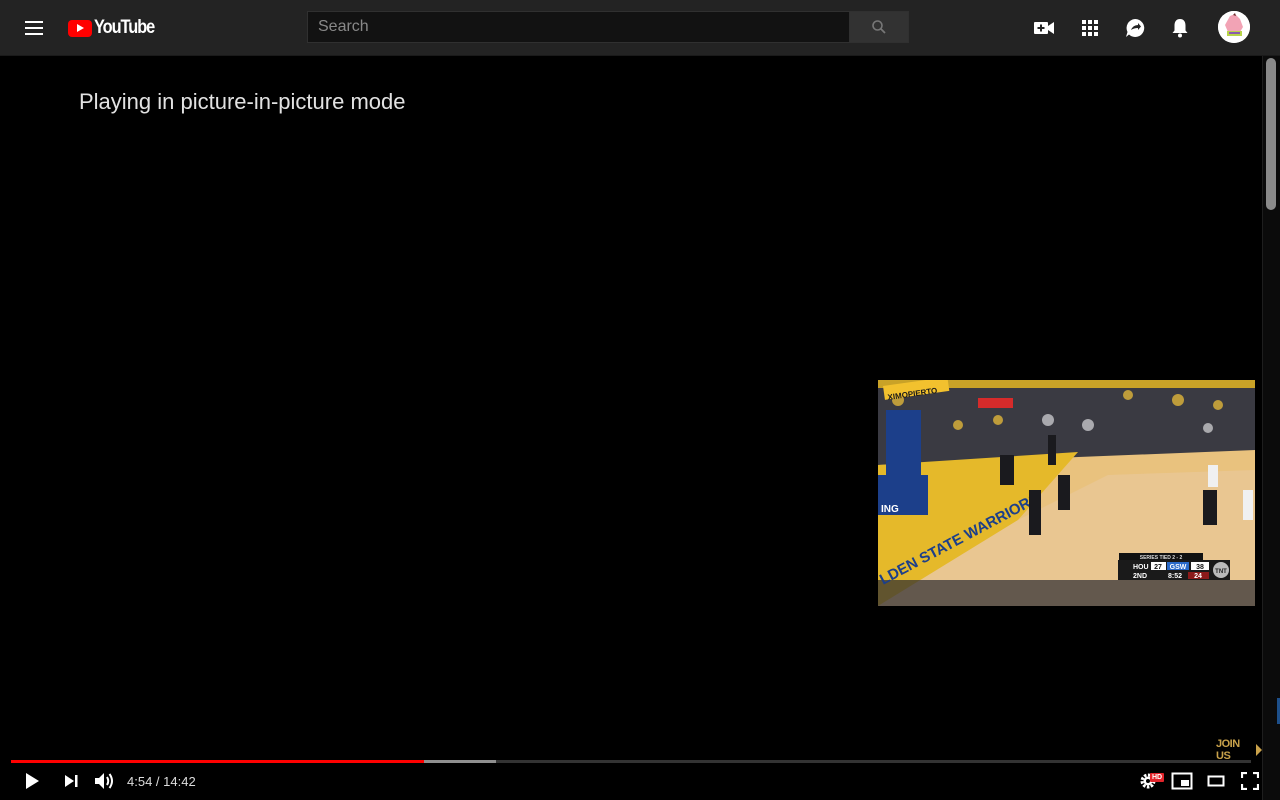 Image resolution: width=1280 pixels, height=800 pixels. I want to click on svg-text: GSW, so click(1178, 567).